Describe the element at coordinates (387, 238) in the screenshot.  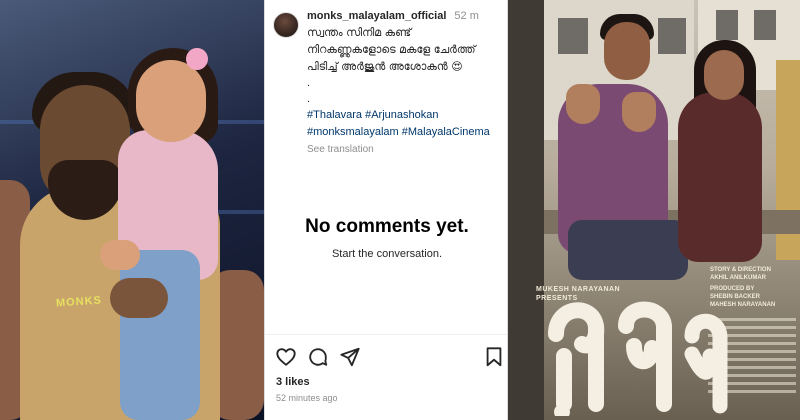
I see `empty-comments: No comments yet. Start the conversation.` at that location.